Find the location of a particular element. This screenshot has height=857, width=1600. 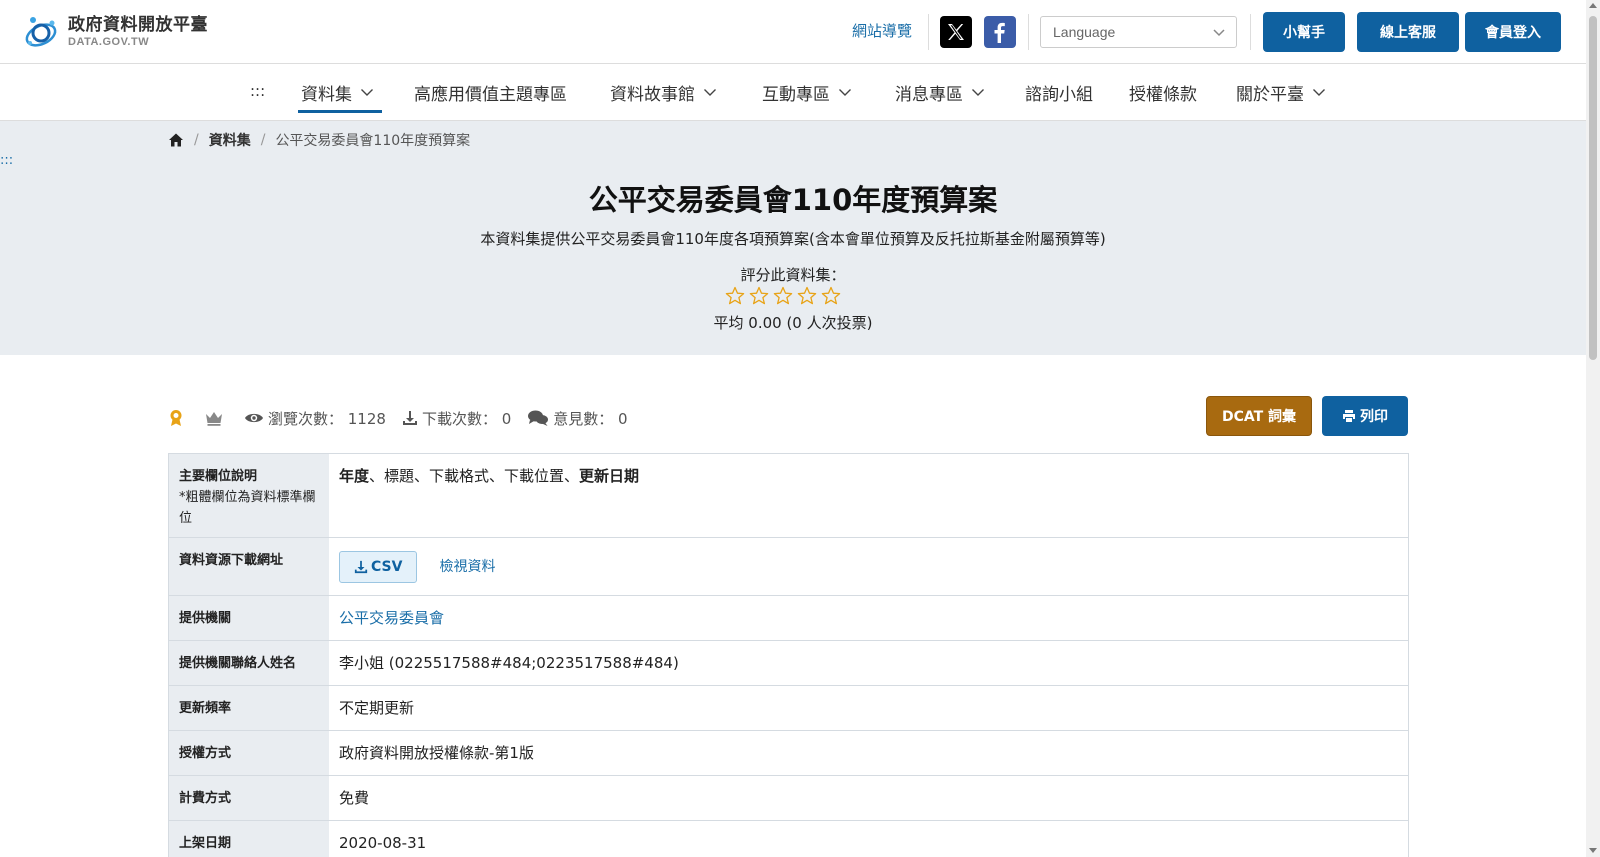

table-row: 主要欄位說明 *粗體欄位為資料標準欄位 年度、標題、下載格式、下載位置、更新日期 is located at coordinates (788, 496).